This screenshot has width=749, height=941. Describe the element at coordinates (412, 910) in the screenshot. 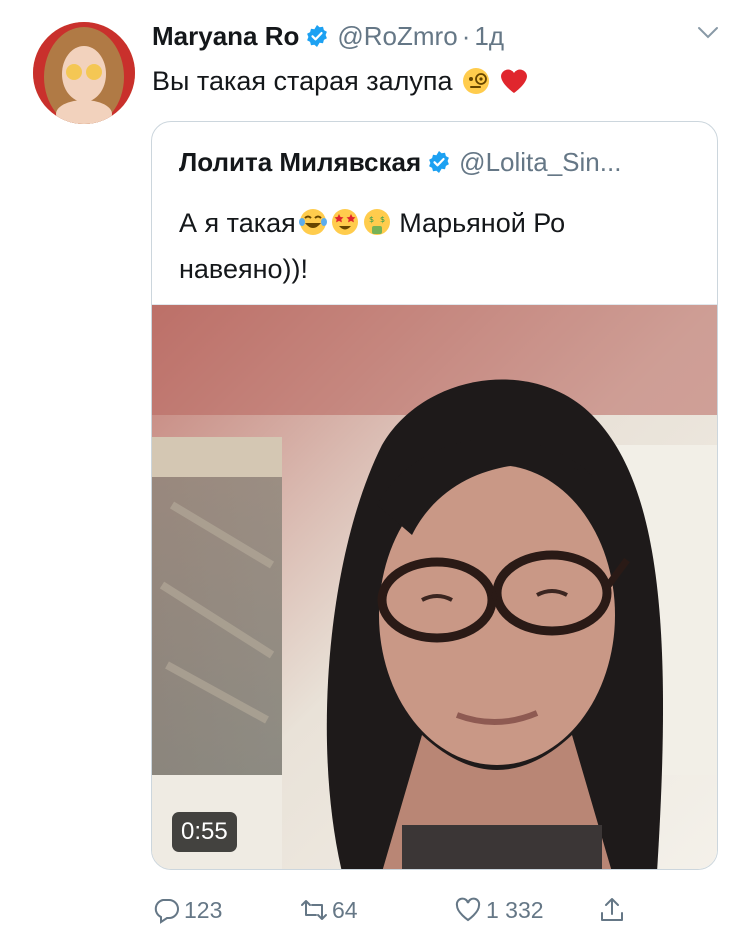

I see `tweet-actions: 123 64 1 332` at that location.